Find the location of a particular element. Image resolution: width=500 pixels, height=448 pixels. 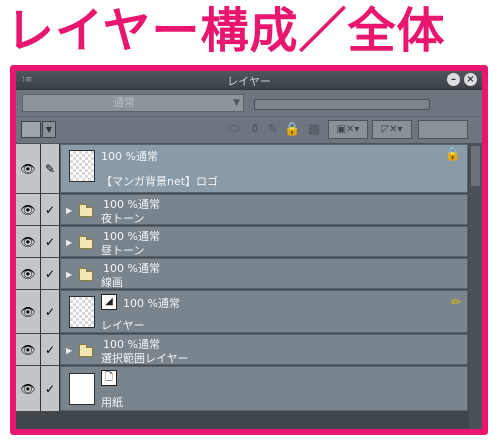

layer-body: ▶ 100 %通常 夜トーン is located at coordinates (264, 209).